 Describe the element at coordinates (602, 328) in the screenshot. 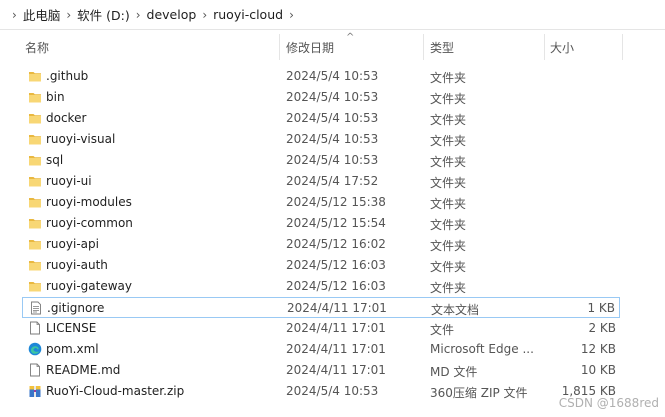

I see `file-size: 2 KB` at that location.